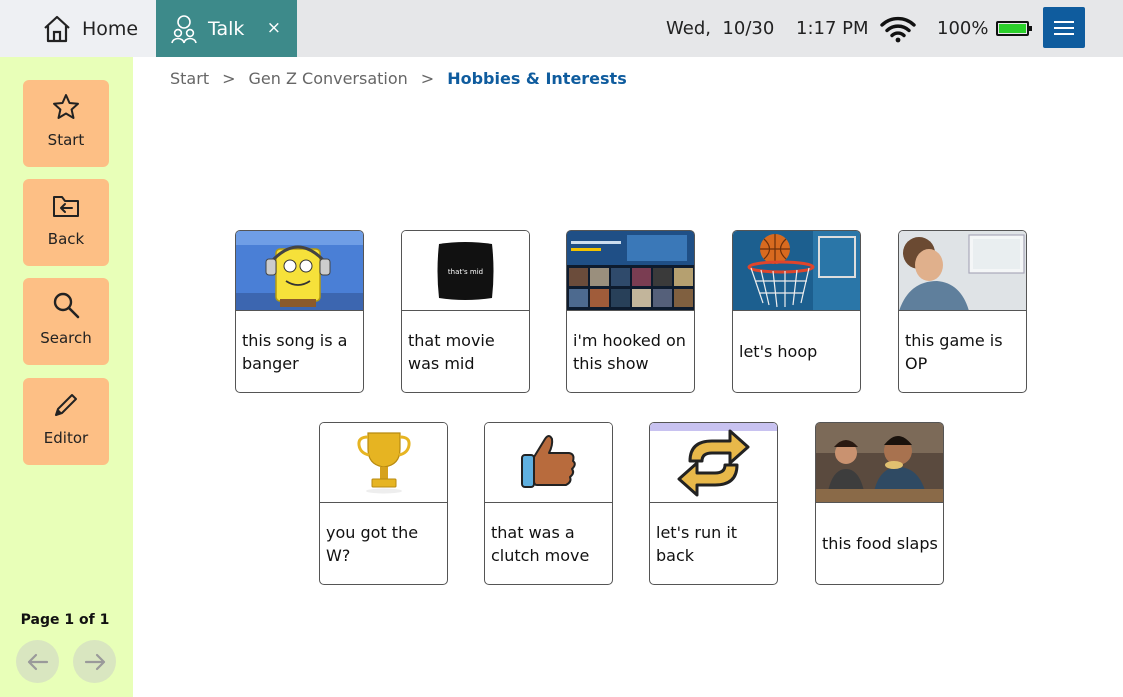 The height and width of the screenshot is (697, 1123). I want to click on tile-caption: this food slaps, so click(880, 543).